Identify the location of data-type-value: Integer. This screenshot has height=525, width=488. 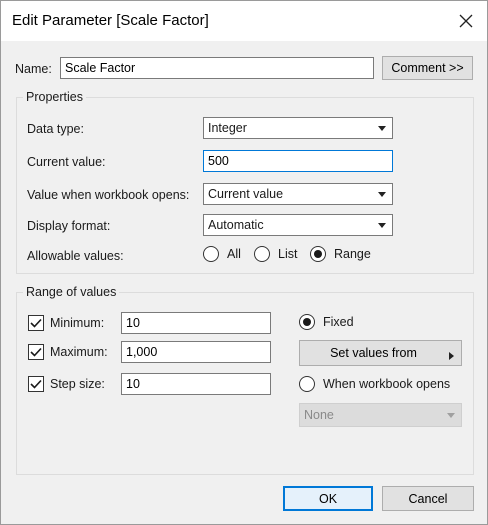
(227, 128).